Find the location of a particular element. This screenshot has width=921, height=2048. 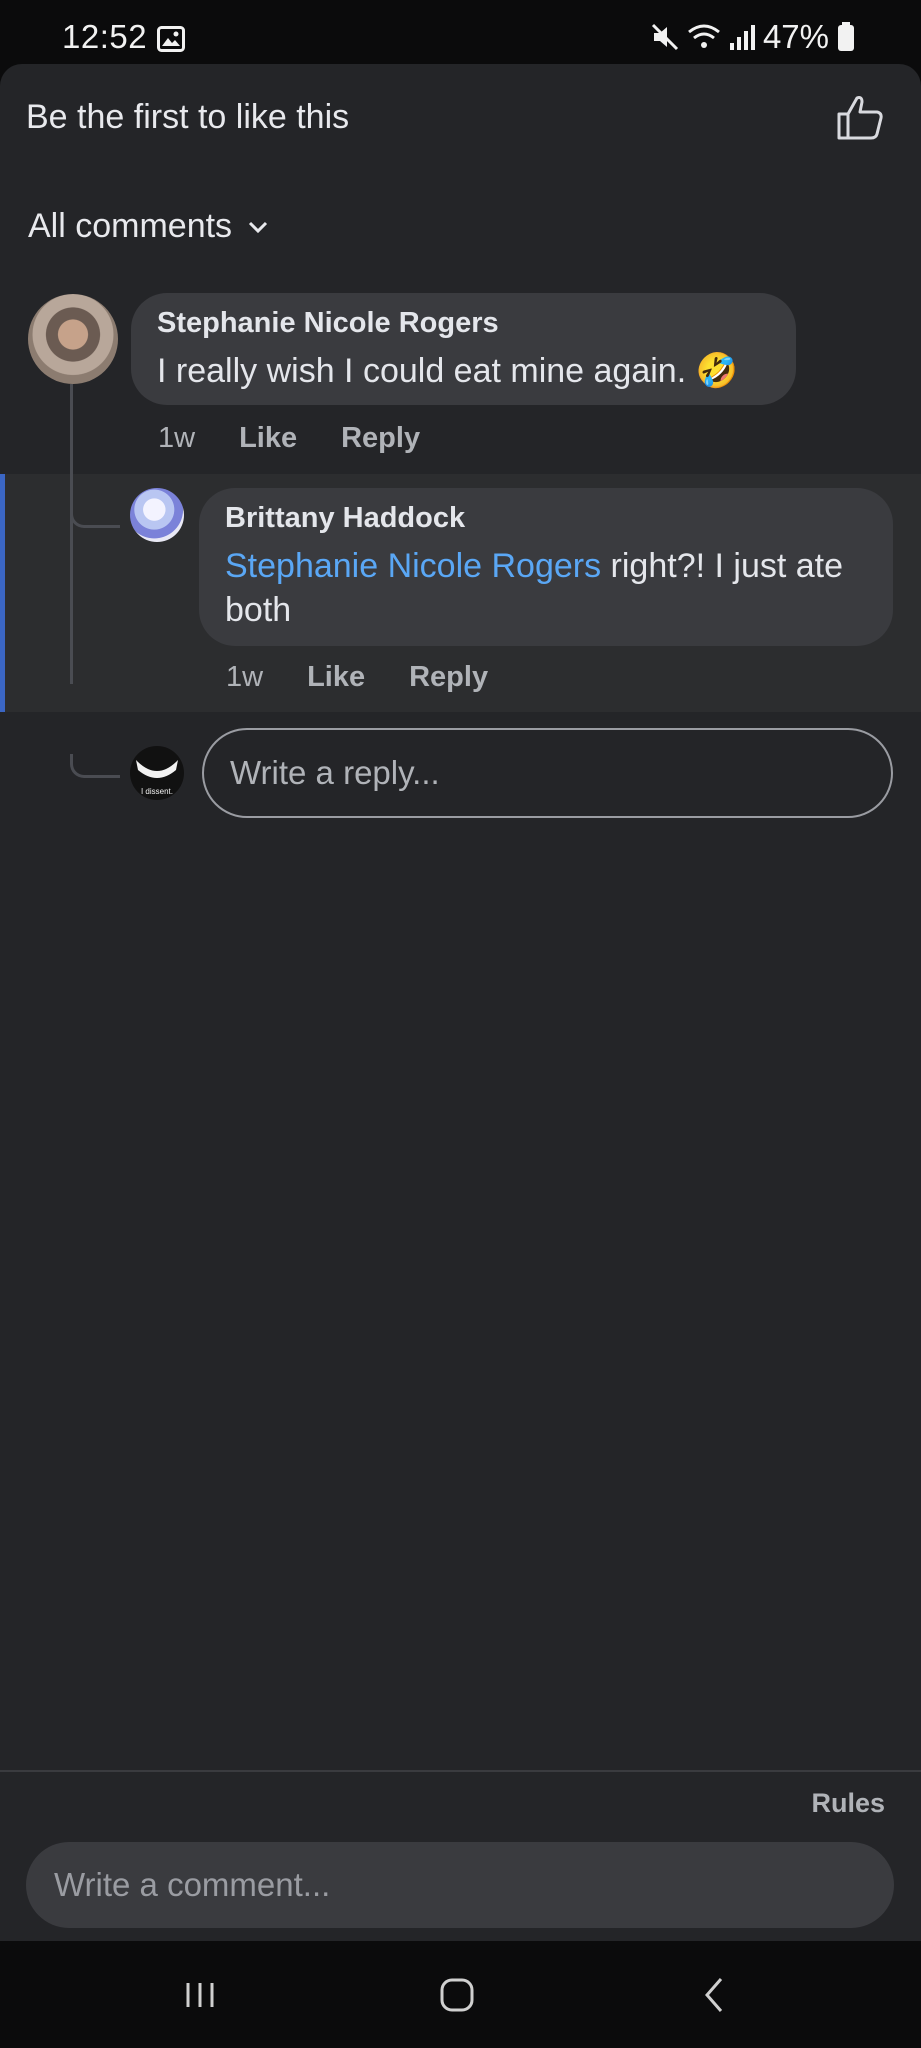

status-icons: 47% is located at coordinates (753, 37).